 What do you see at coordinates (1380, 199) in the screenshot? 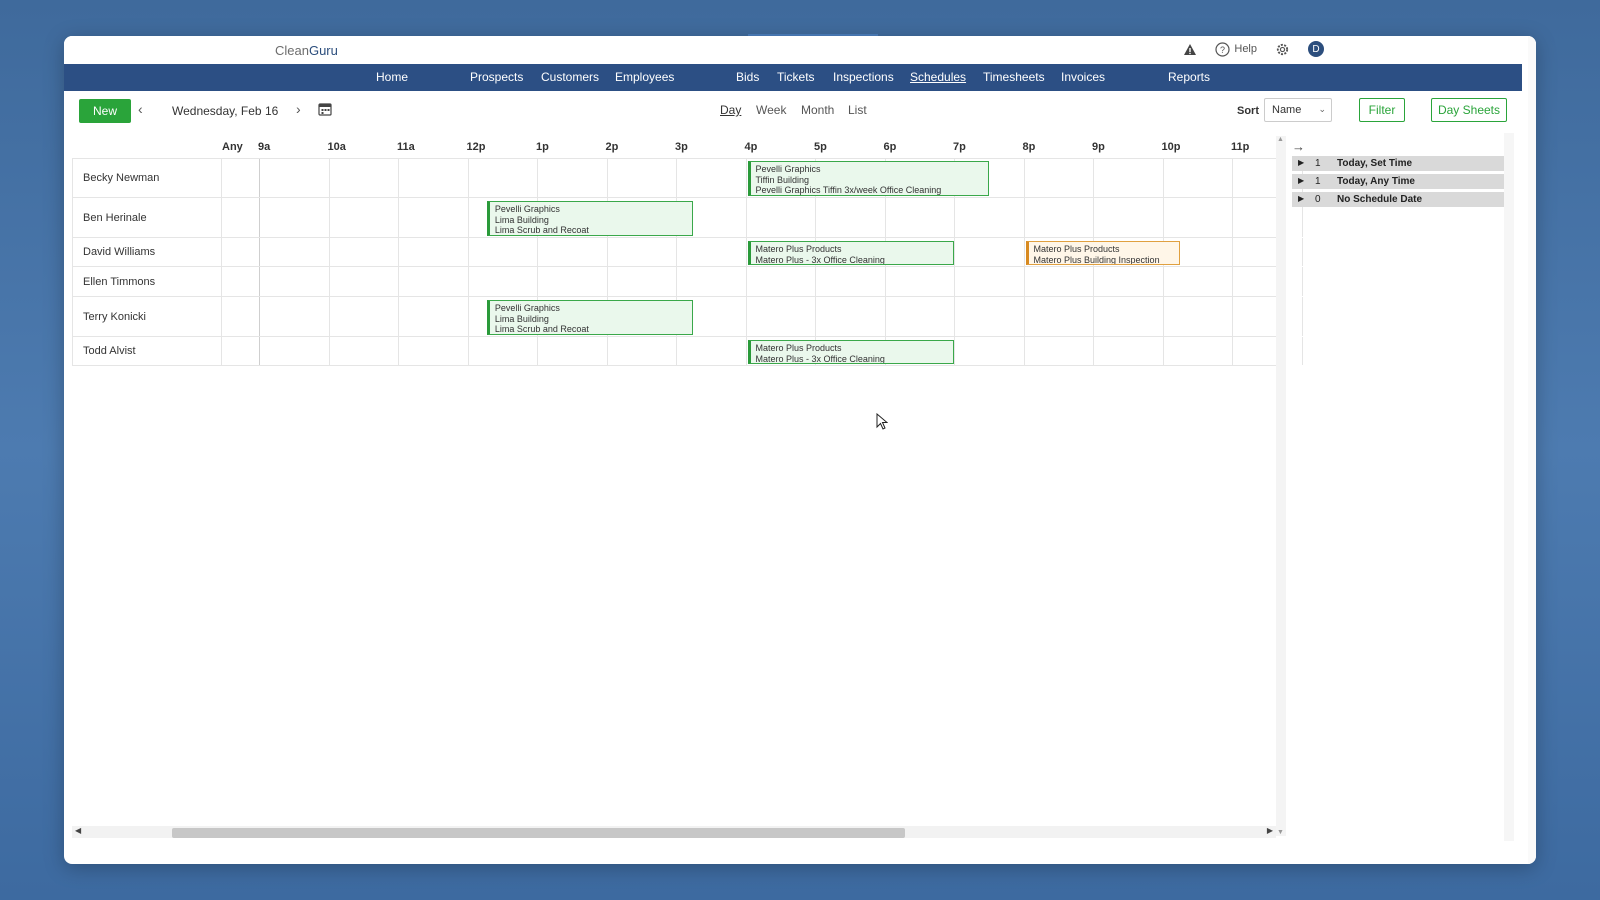
I see `group-label: No Schedule Date` at bounding box center [1380, 199].